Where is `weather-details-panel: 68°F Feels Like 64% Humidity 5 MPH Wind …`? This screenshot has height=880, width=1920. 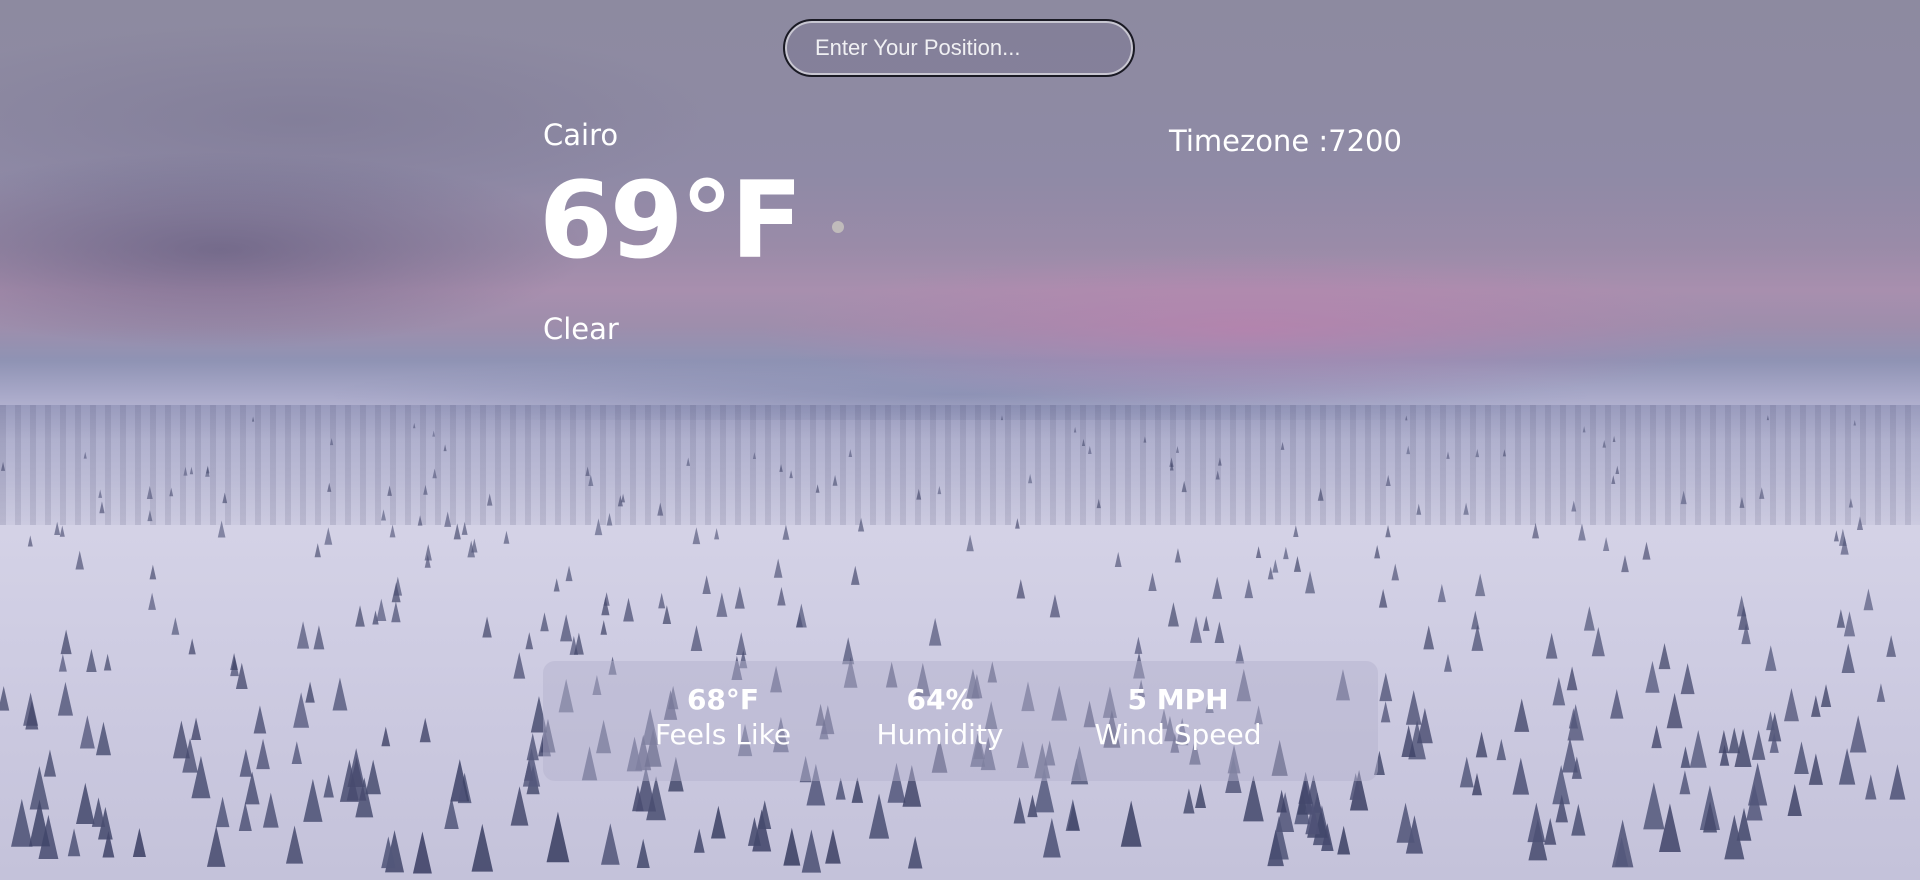 weather-details-panel: 68°F Feels Like 64% Humidity 5 MPH Wind … is located at coordinates (960, 721).